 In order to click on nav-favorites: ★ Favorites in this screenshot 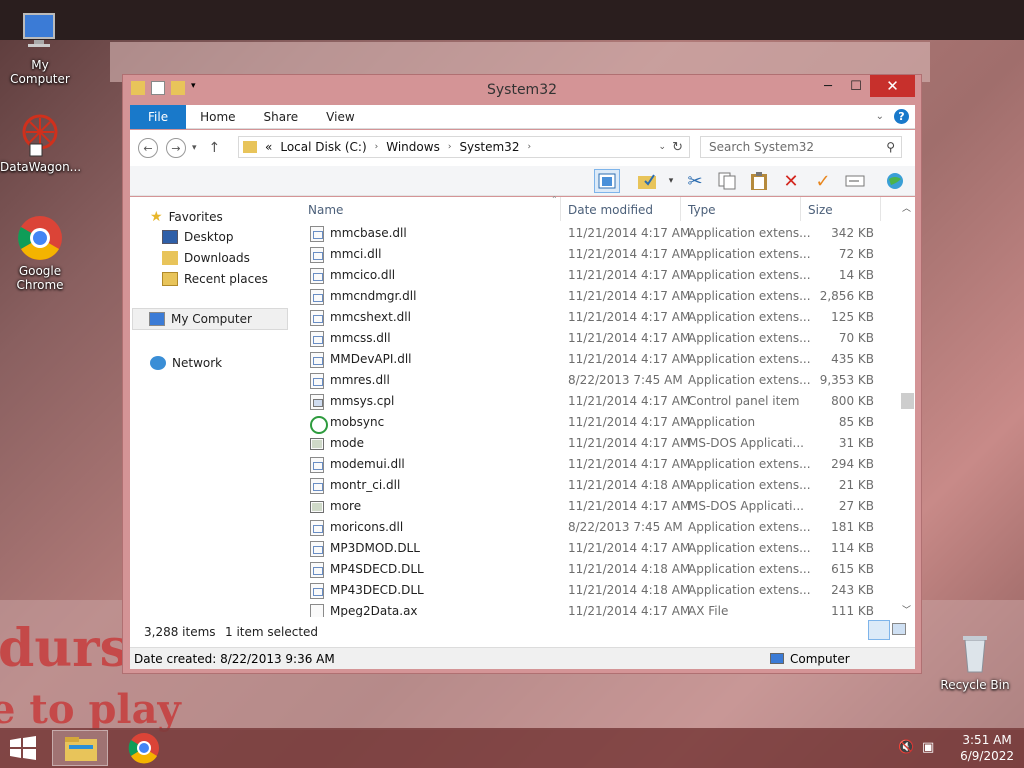, I will do `click(186, 217)`.